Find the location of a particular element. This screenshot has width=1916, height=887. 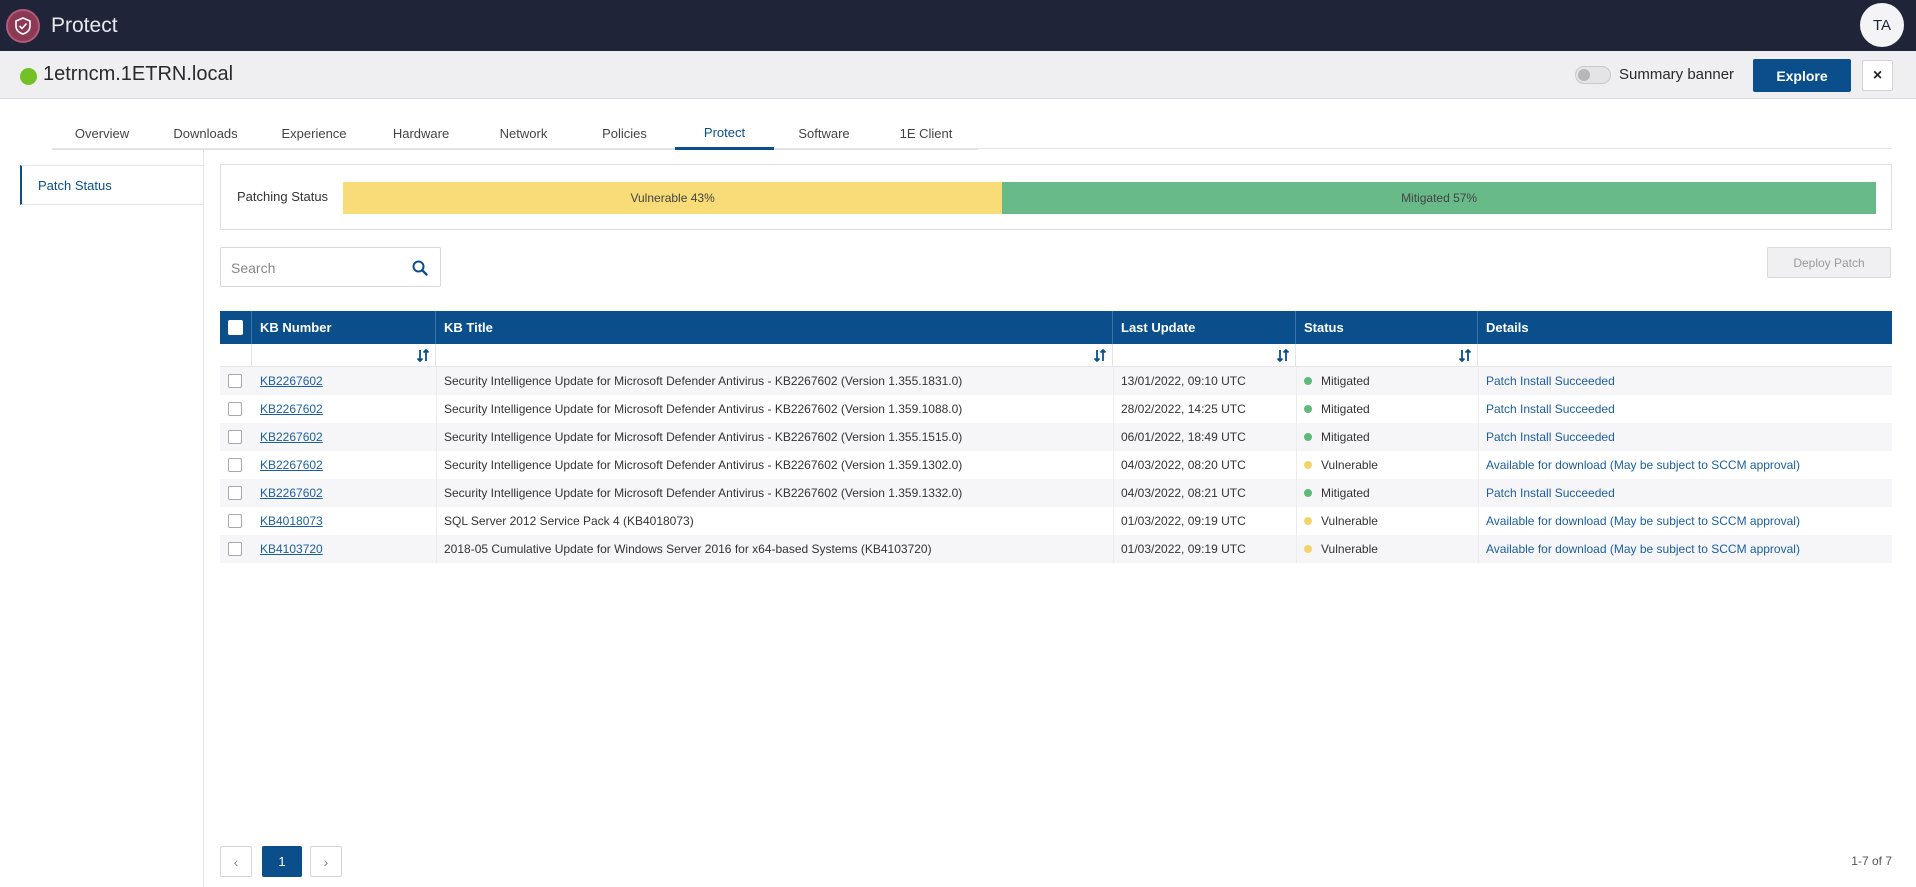

tab-network: Network is located at coordinates (523, 133).